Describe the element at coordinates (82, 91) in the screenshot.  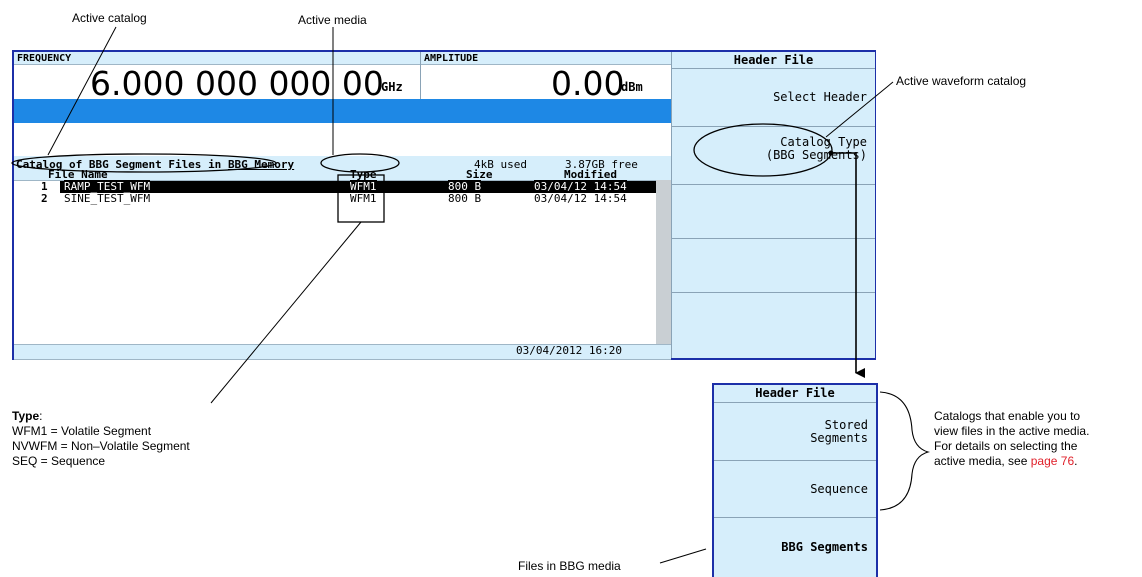
I see `active-catalog-leader` at that location.